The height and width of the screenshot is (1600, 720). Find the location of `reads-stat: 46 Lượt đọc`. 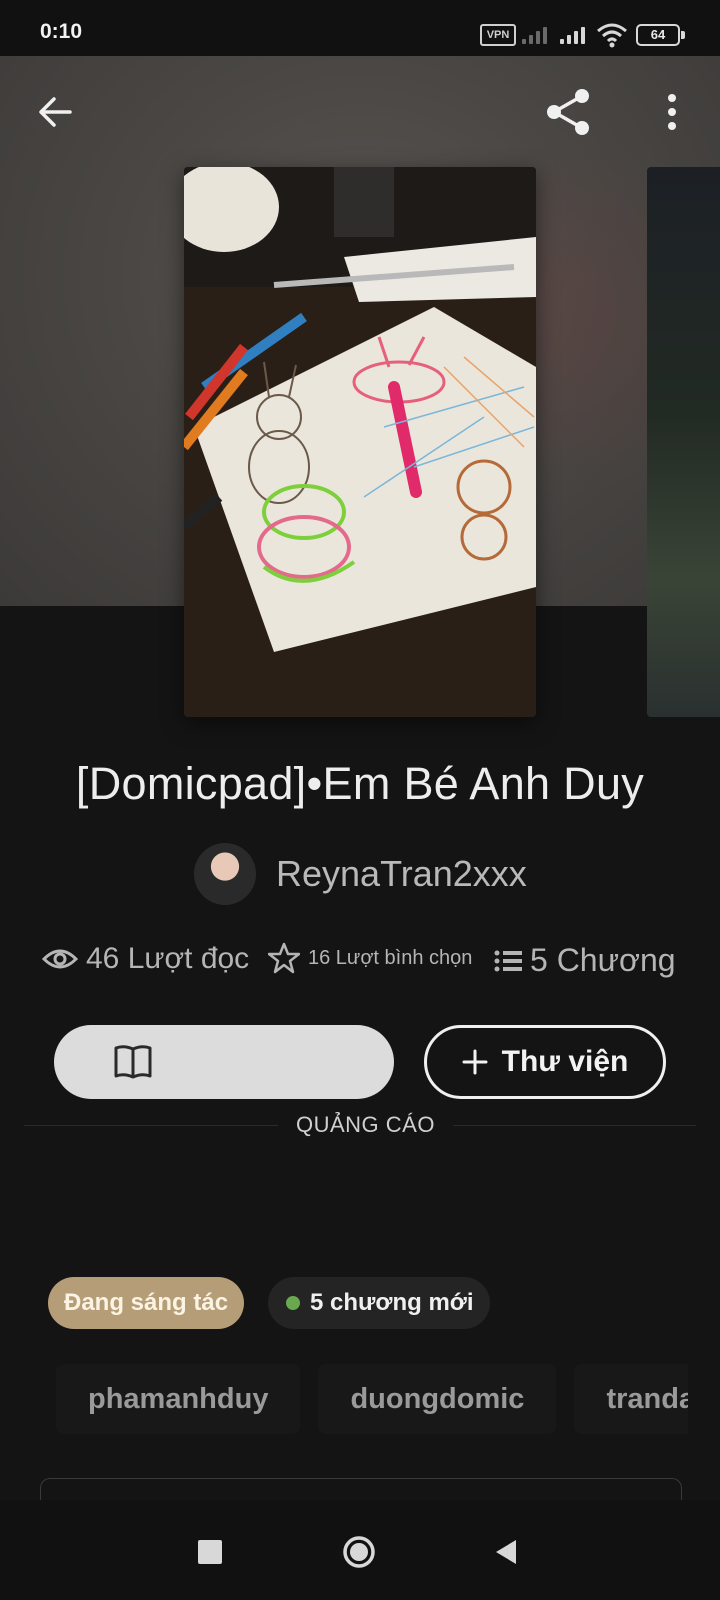

reads-stat: 46 Lượt đọc is located at coordinates (145, 959).